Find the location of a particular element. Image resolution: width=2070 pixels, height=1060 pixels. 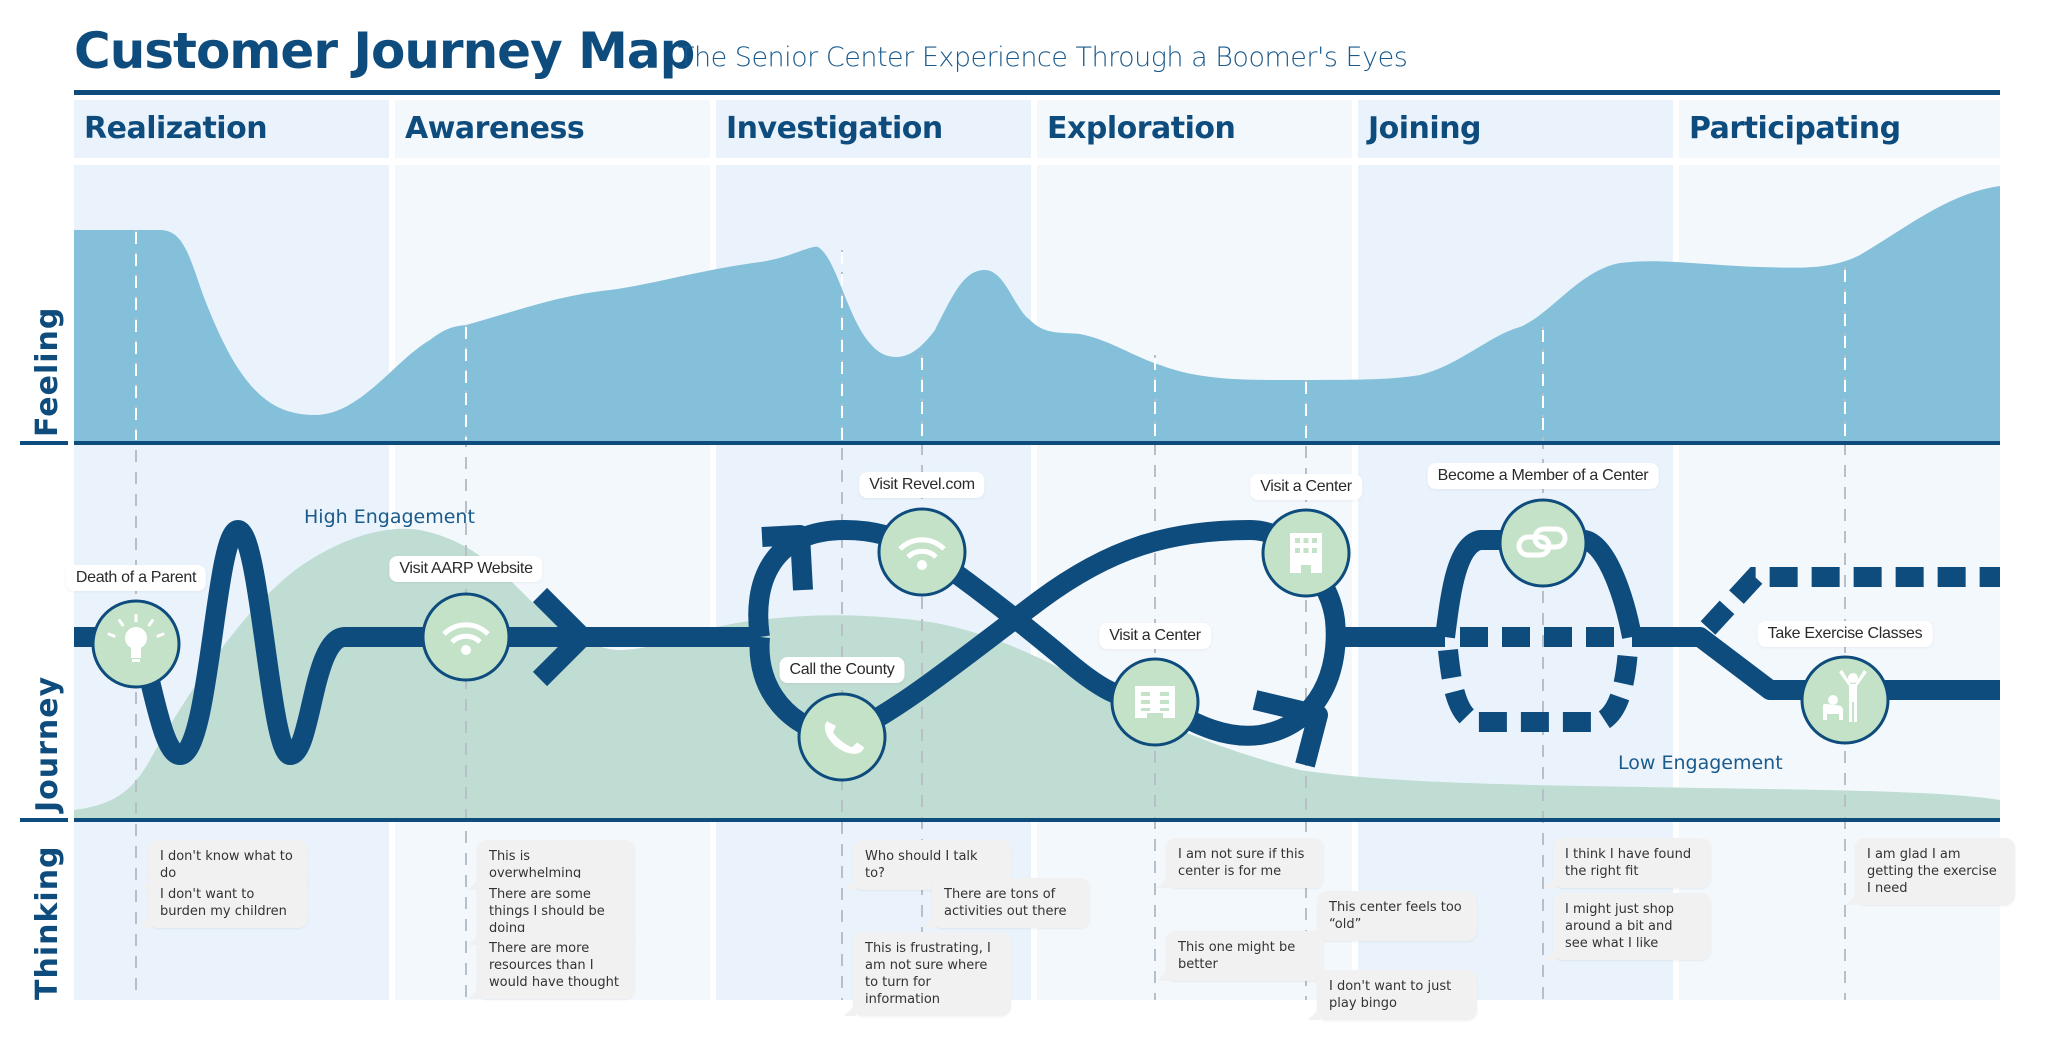

thought-bubble: I don't want to burden my children is located at coordinates (223, 903).